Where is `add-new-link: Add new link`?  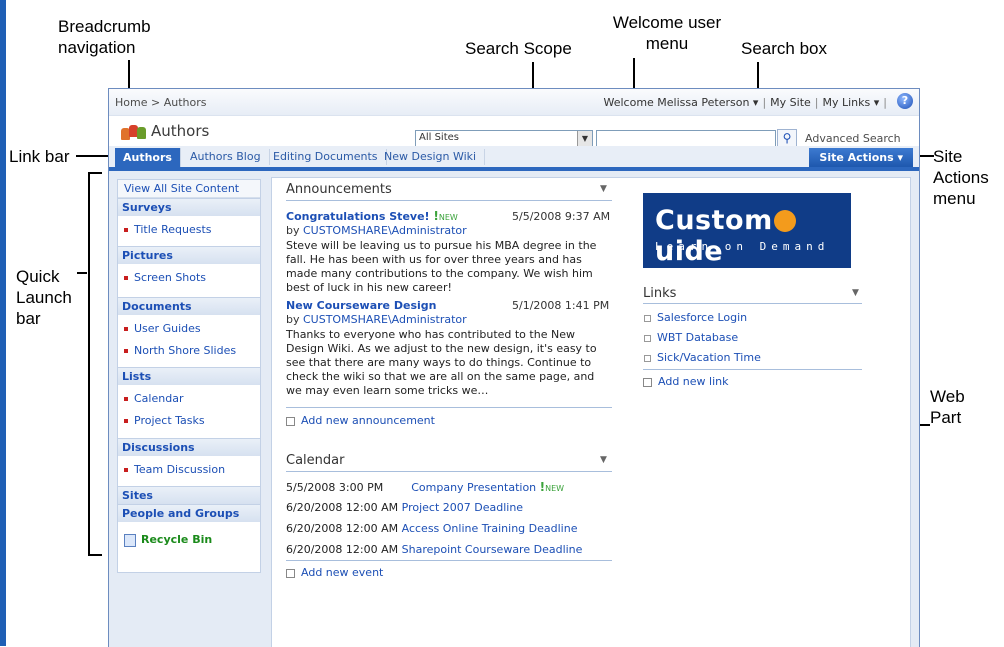 add-new-link: Add new link is located at coordinates (685, 381).